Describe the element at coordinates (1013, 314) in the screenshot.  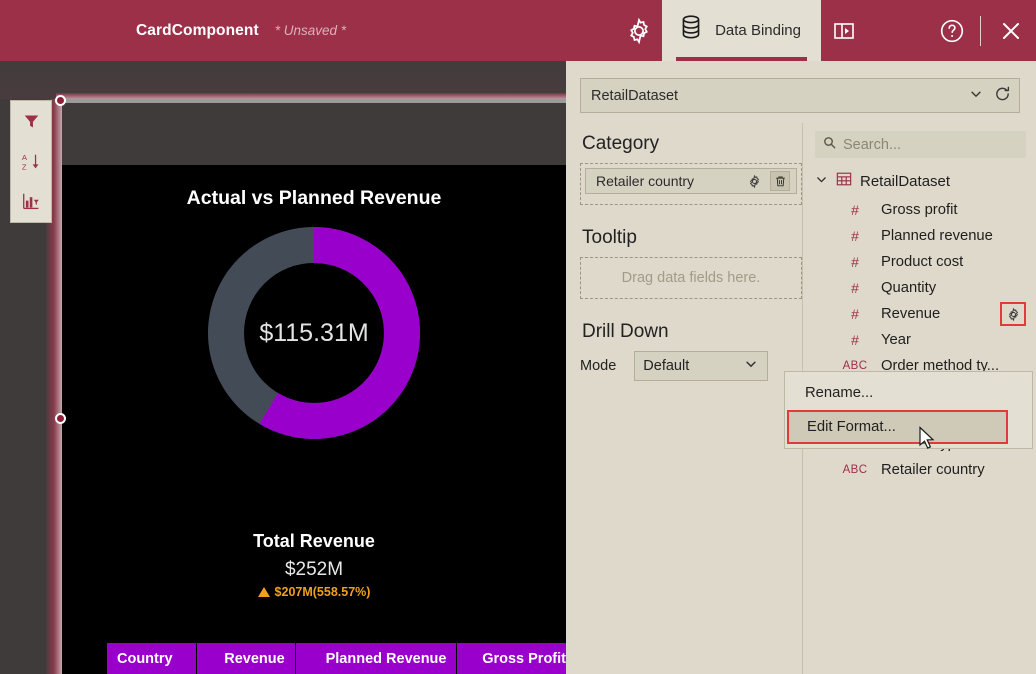
I see `field-settings-gear-icon` at that location.